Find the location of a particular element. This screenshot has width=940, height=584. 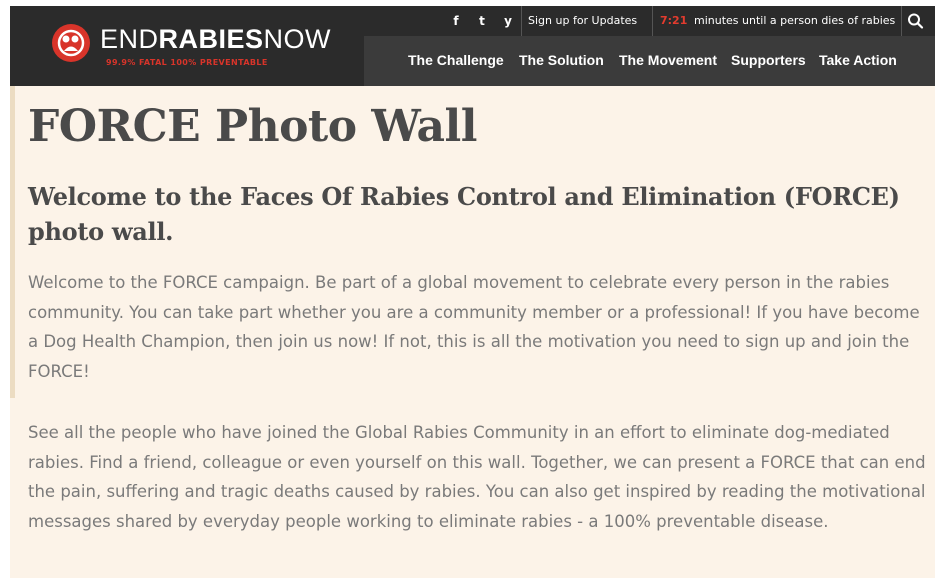

death-timer-label: minutes until a person dies of rabies is located at coordinates (795, 20).